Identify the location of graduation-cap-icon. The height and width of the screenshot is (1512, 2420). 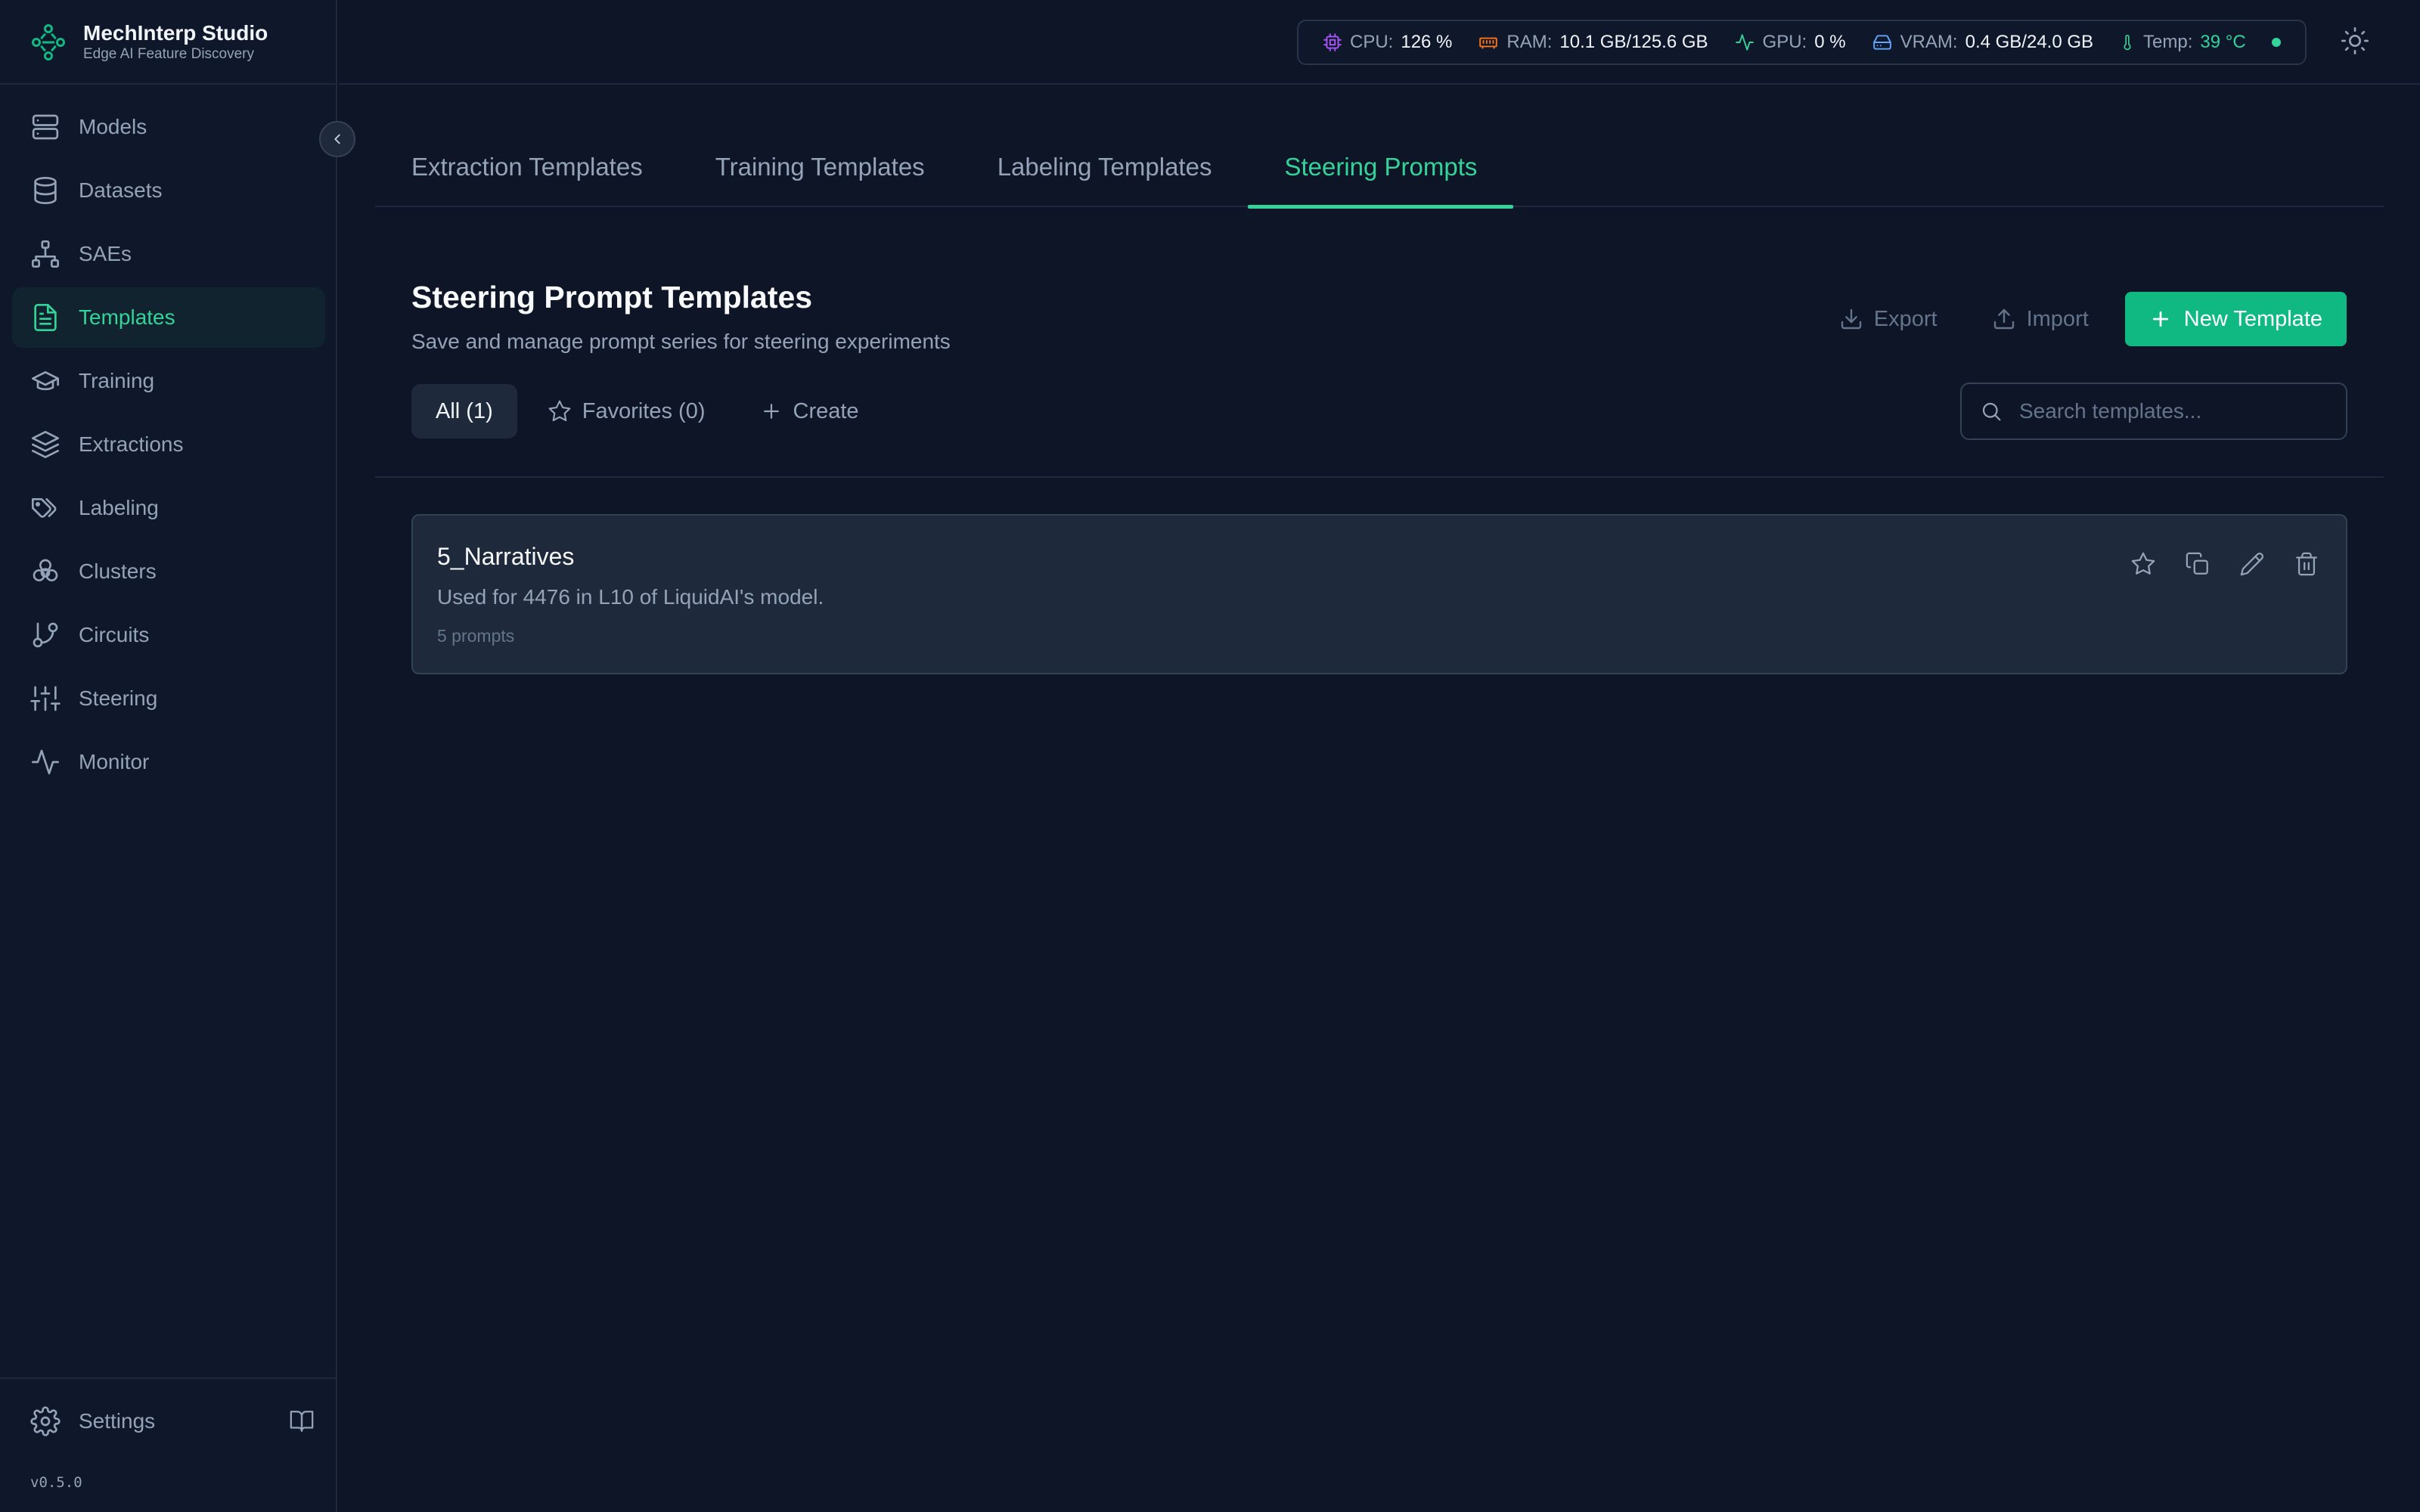
(45, 381).